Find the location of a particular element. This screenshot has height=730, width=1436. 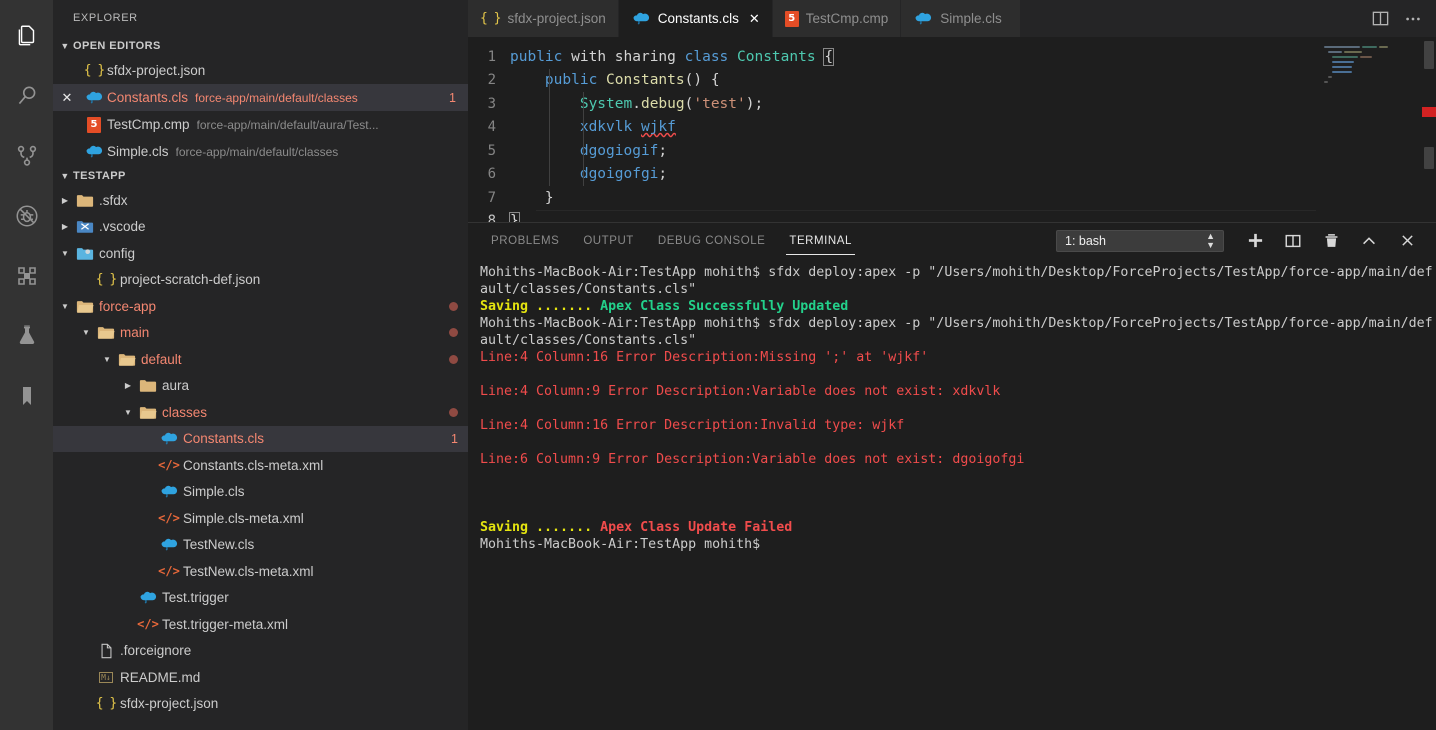

code-line: 8} is located at coordinates (952, 215).